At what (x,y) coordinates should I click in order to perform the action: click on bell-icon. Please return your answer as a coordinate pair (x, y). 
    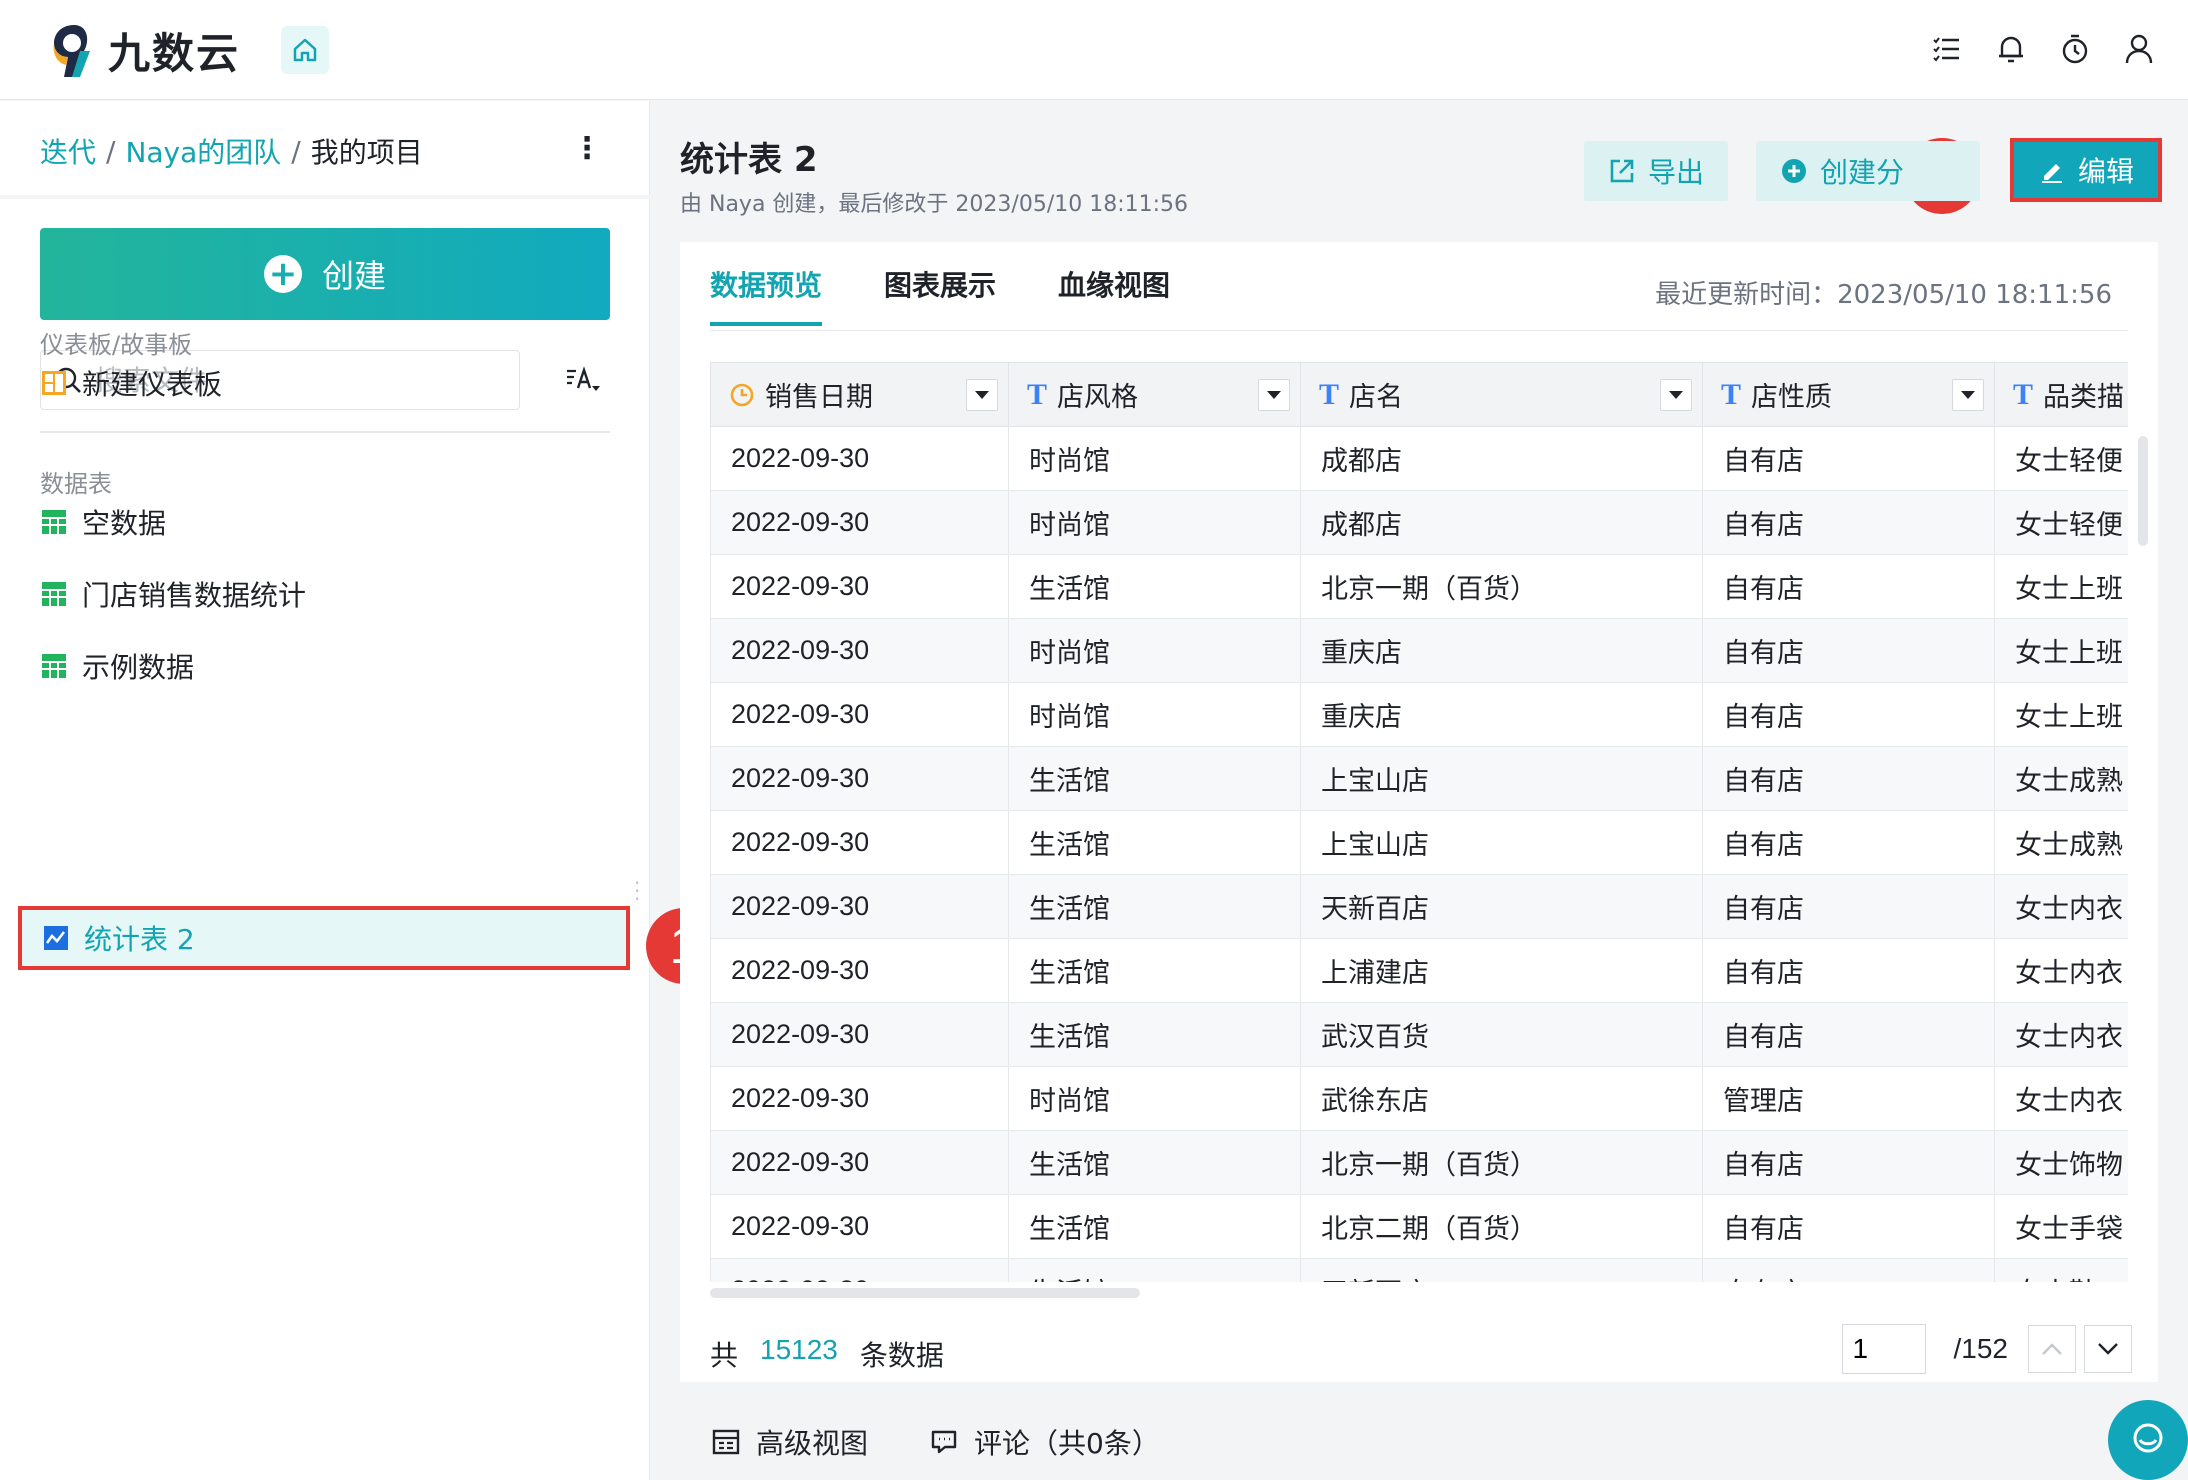
    Looking at the image, I should click on (2011, 49).